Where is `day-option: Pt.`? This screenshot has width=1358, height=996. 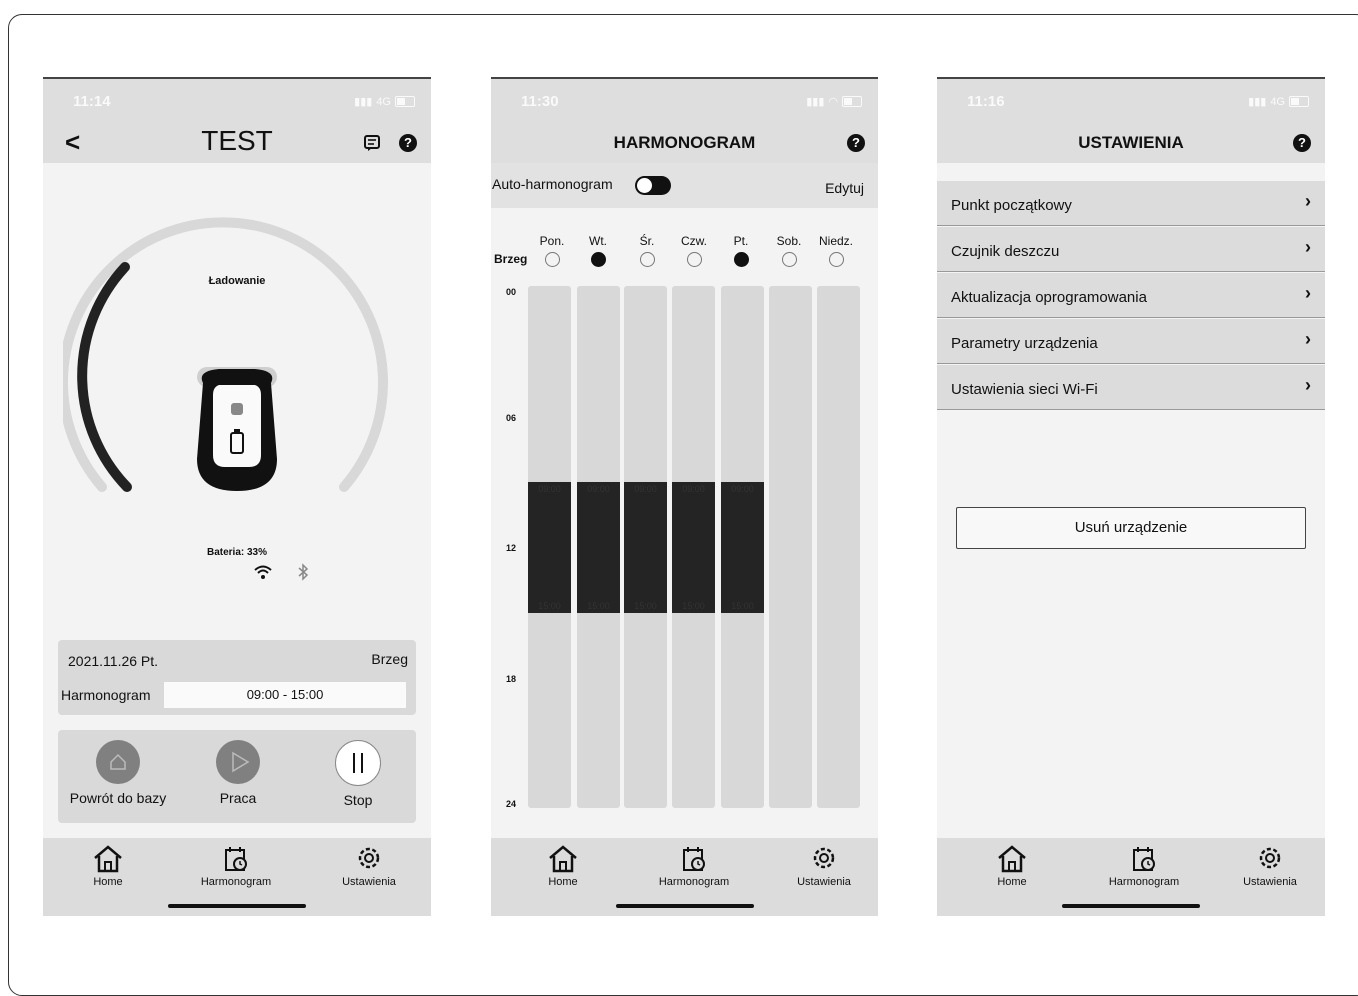 day-option: Pt. is located at coordinates (741, 250).